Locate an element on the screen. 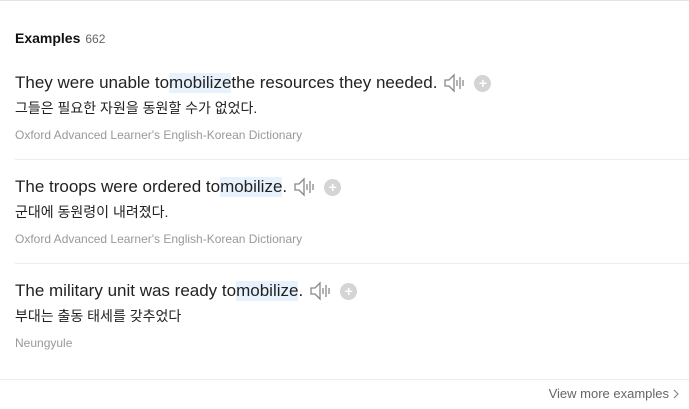 This screenshot has width=689, height=409. sentence-text: The military unit was ready to is located at coordinates (126, 290).